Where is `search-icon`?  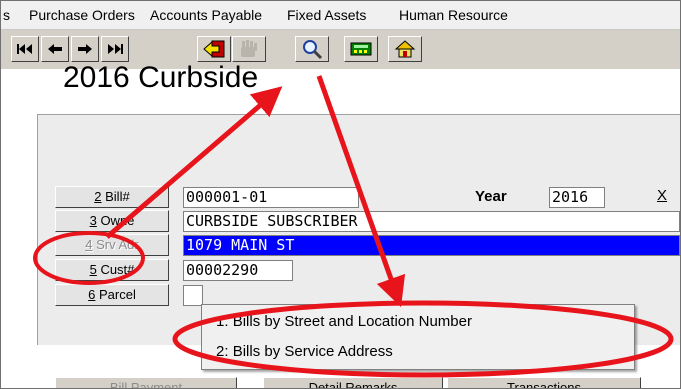 search-icon is located at coordinates (313, 50).